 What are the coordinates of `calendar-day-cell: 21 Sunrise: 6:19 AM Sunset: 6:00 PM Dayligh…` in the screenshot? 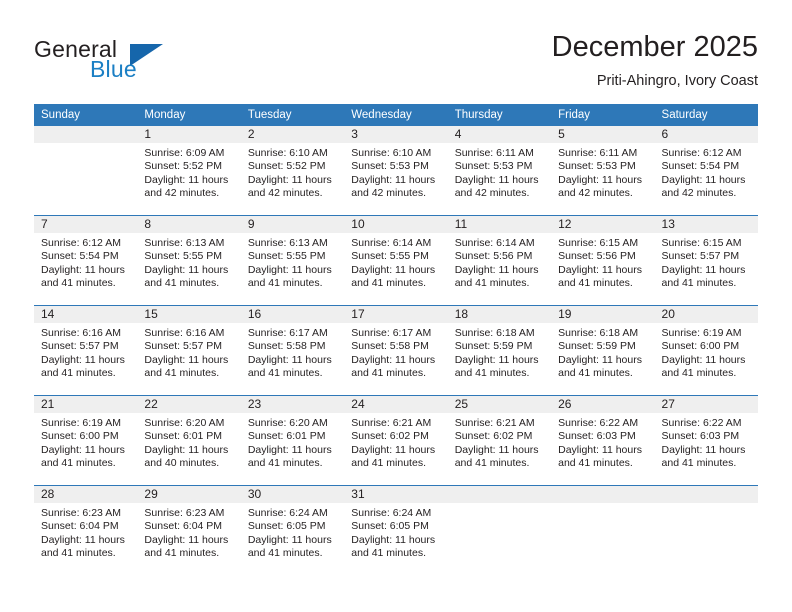 It's located at (86, 440).